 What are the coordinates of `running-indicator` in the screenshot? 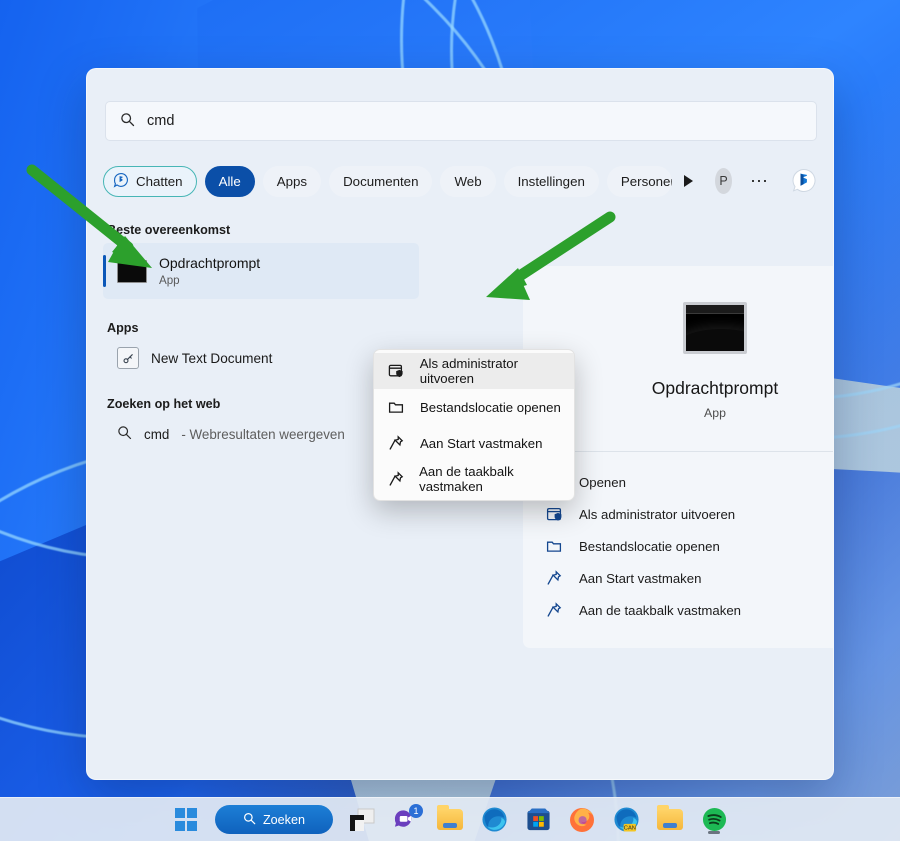 It's located at (714, 832).